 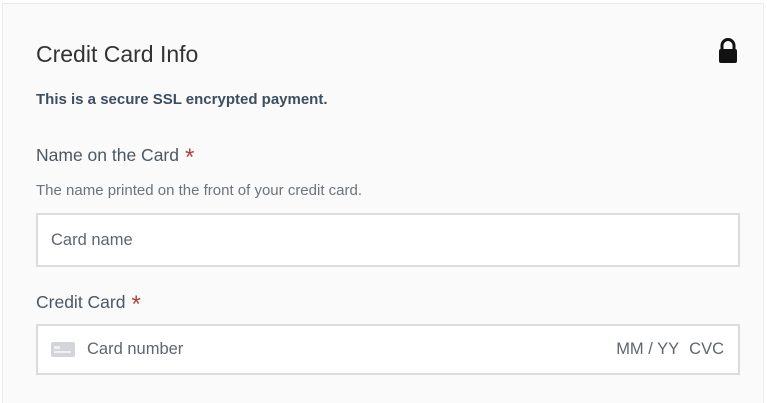 What do you see at coordinates (706, 349) in the screenshot?
I see `card-cvc-input: CVC` at bounding box center [706, 349].